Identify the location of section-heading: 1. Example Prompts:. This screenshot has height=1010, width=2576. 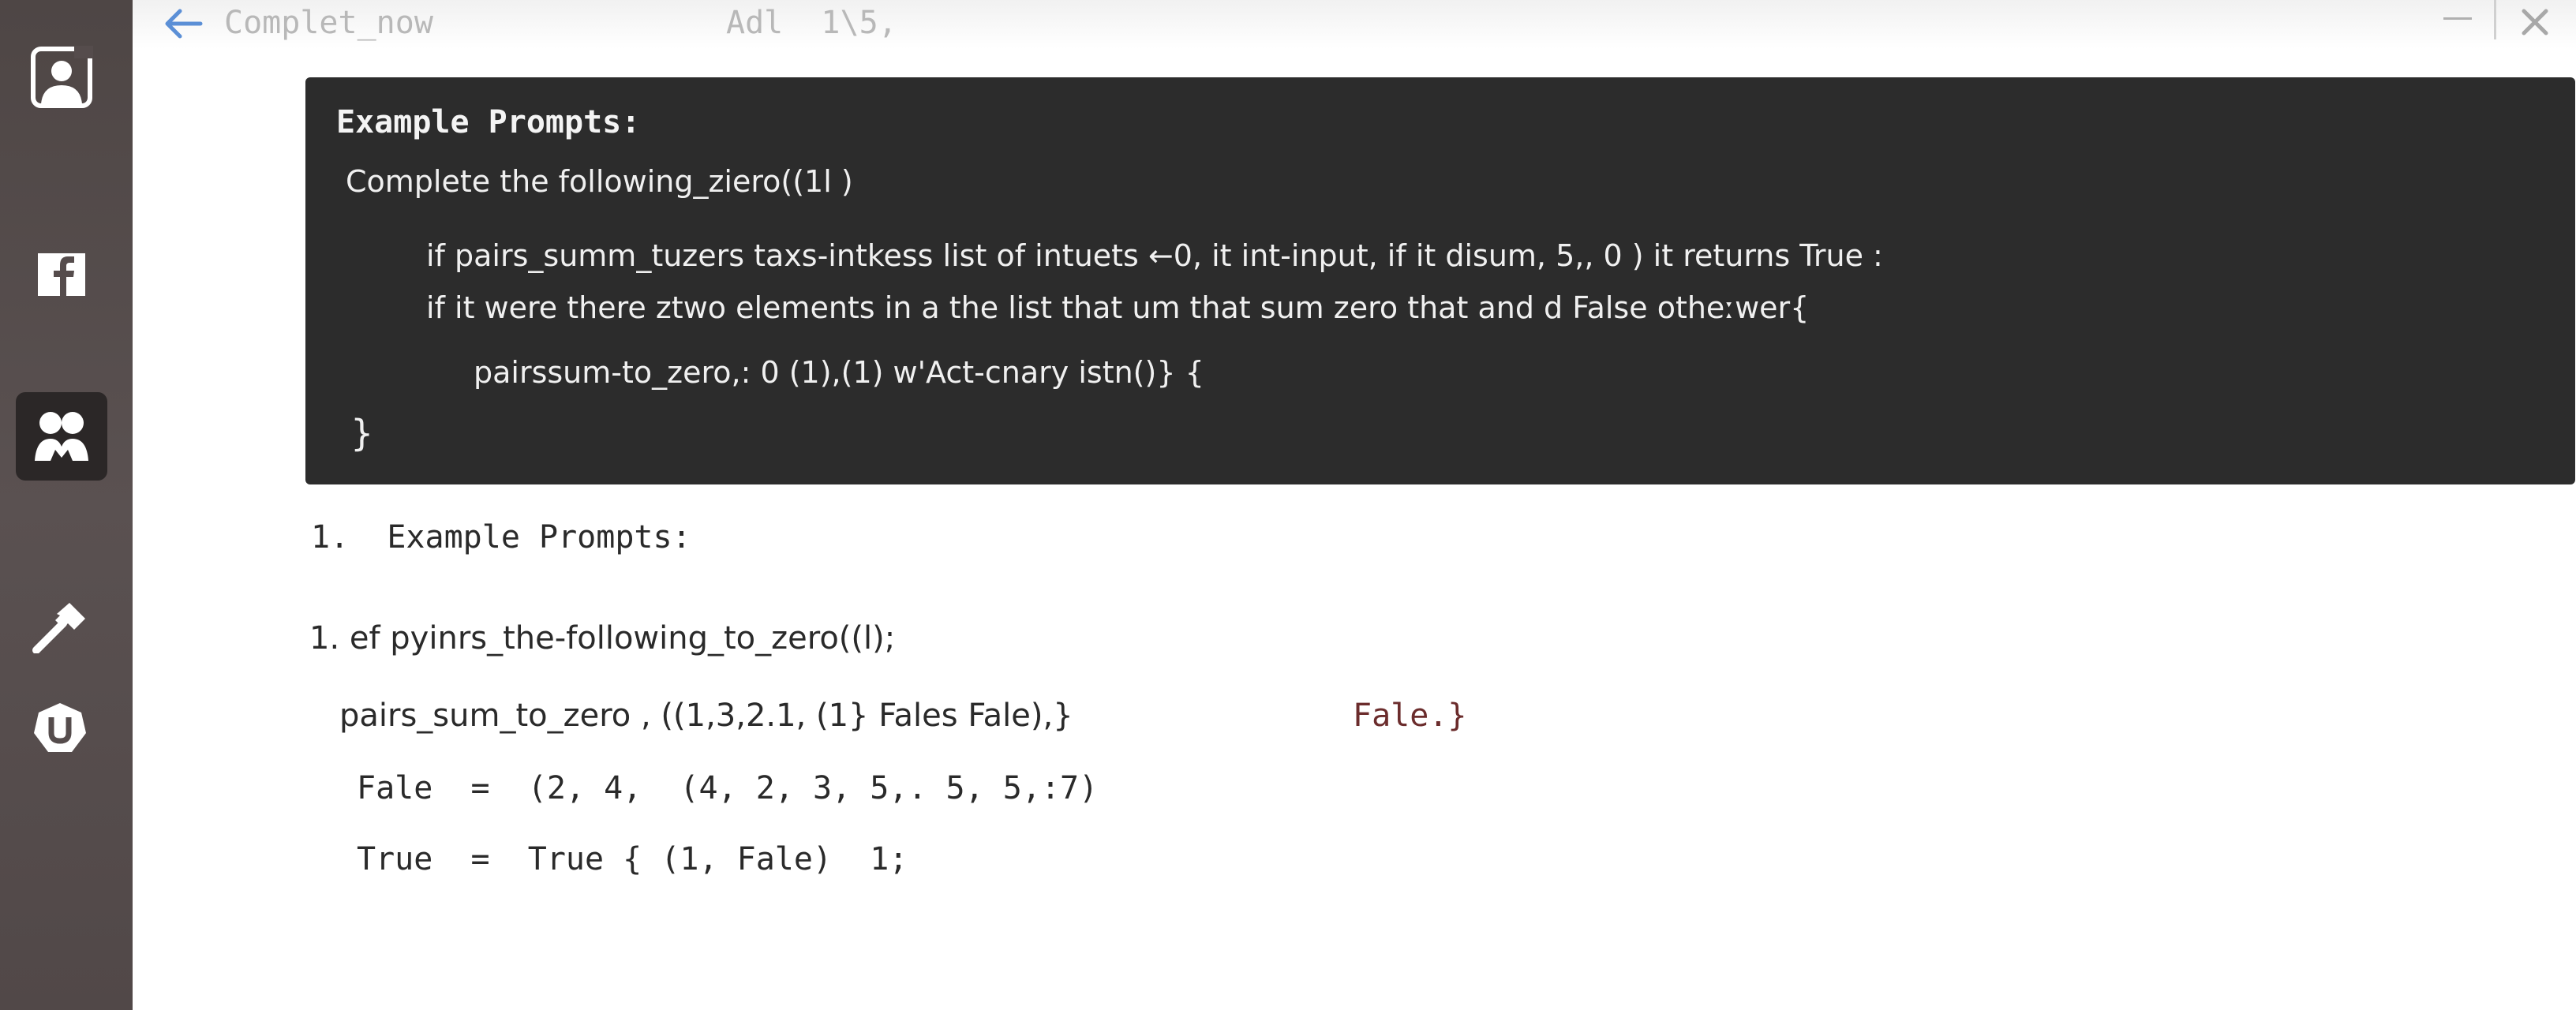
(501, 537).